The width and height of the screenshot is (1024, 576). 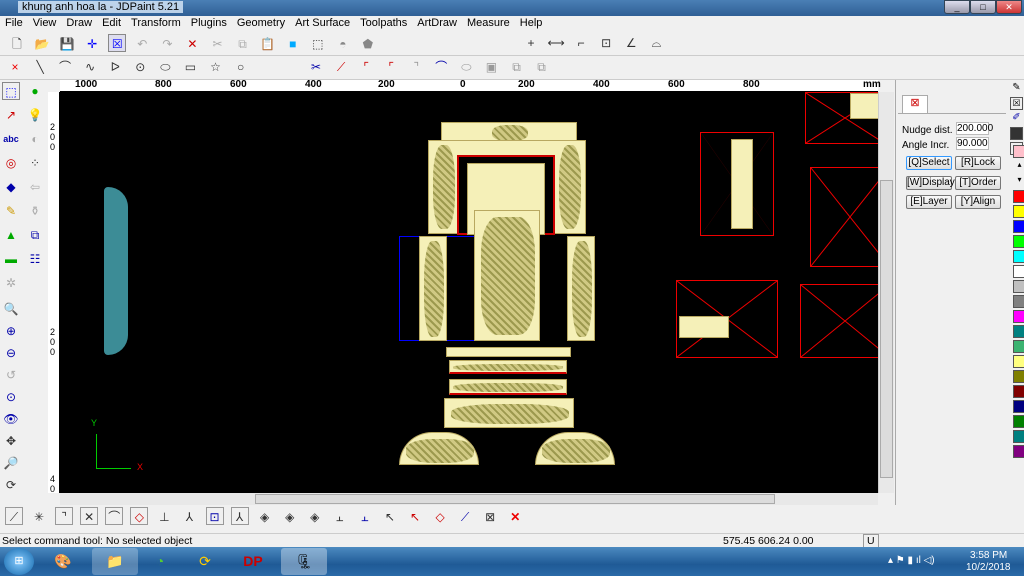 What do you see at coordinates (983, 7) in the screenshot?
I see `maximize-button: □` at bounding box center [983, 7].